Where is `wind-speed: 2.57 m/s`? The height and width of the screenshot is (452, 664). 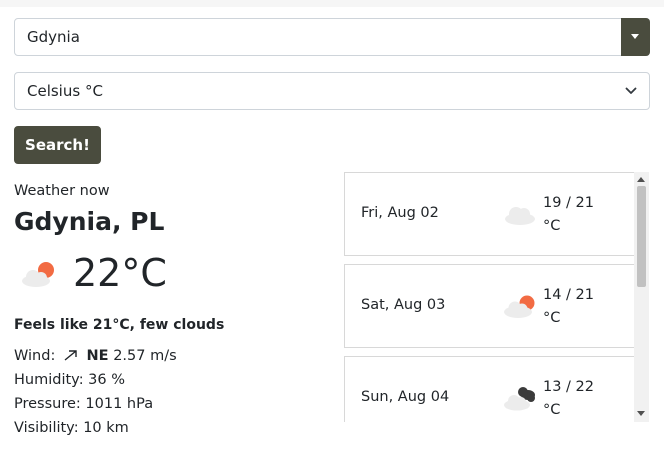
wind-speed: 2.57 m/s is located at coordinates (145, 356).